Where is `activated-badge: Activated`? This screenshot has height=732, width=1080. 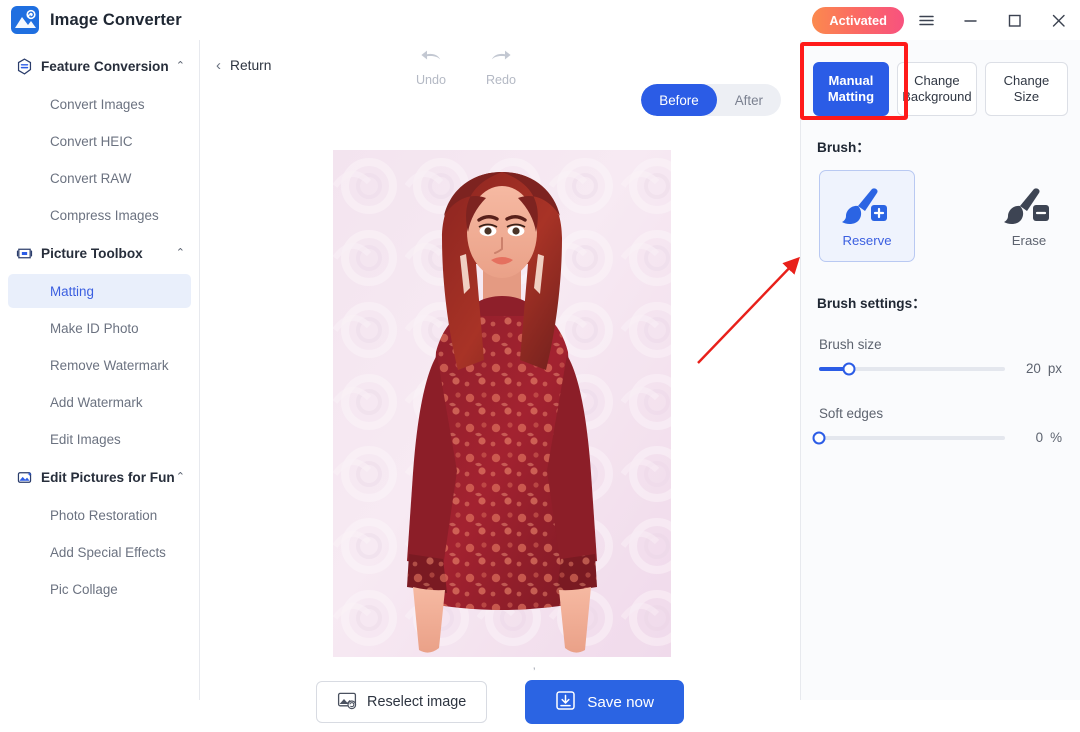 activated-badge: Activated is located at coordinates (858, 20).